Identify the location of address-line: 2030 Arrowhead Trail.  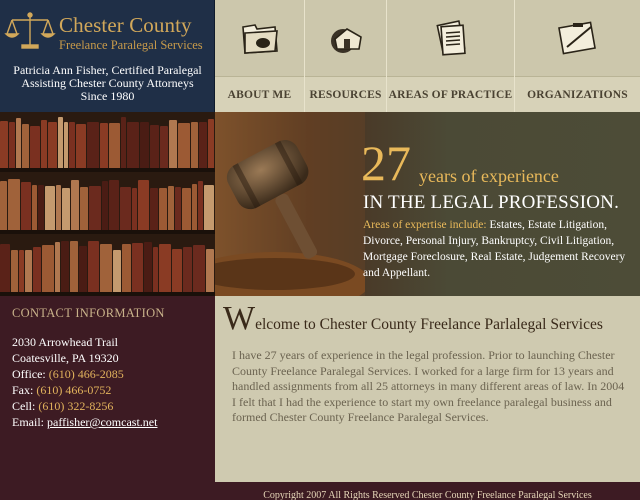
(65, 342).